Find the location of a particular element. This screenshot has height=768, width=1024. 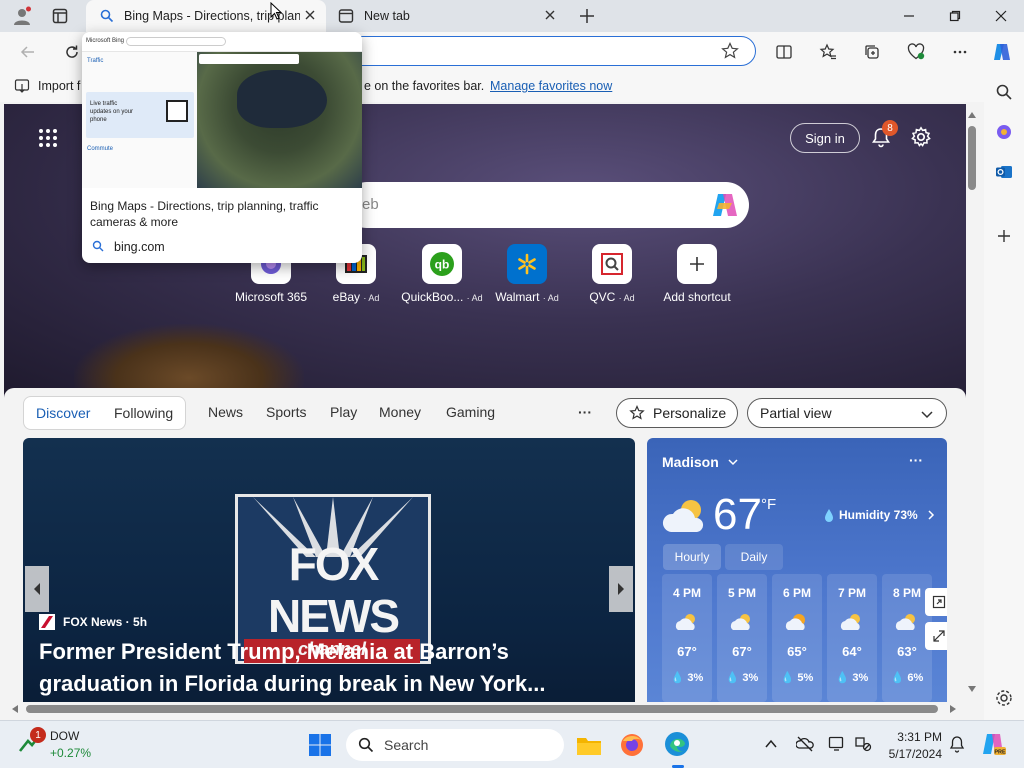

copilot-search-icon is located at coordinates (725, 205).